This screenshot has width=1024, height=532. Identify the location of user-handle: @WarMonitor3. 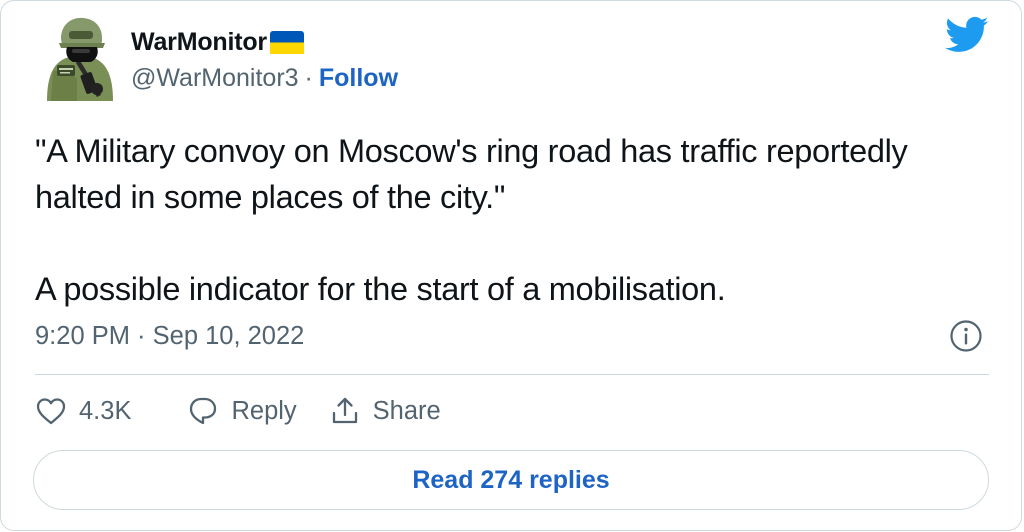
(215, 78).